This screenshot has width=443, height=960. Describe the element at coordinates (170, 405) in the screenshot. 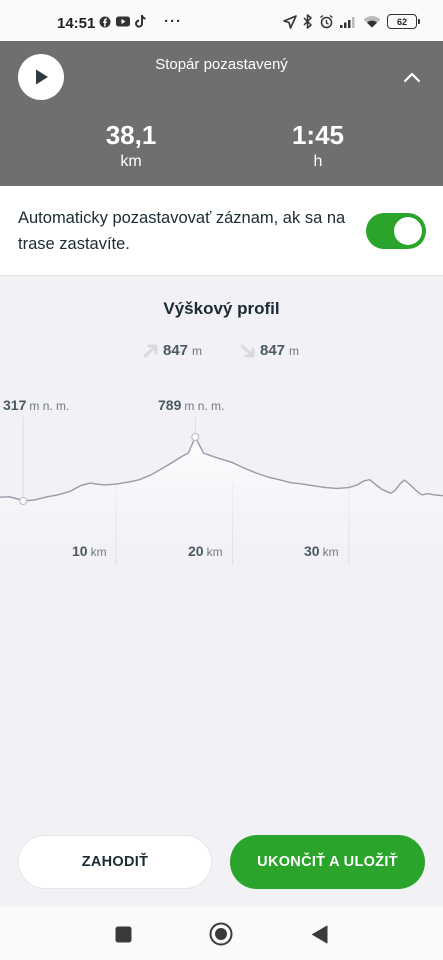

I see `max-elevation-value: 789` at that location.